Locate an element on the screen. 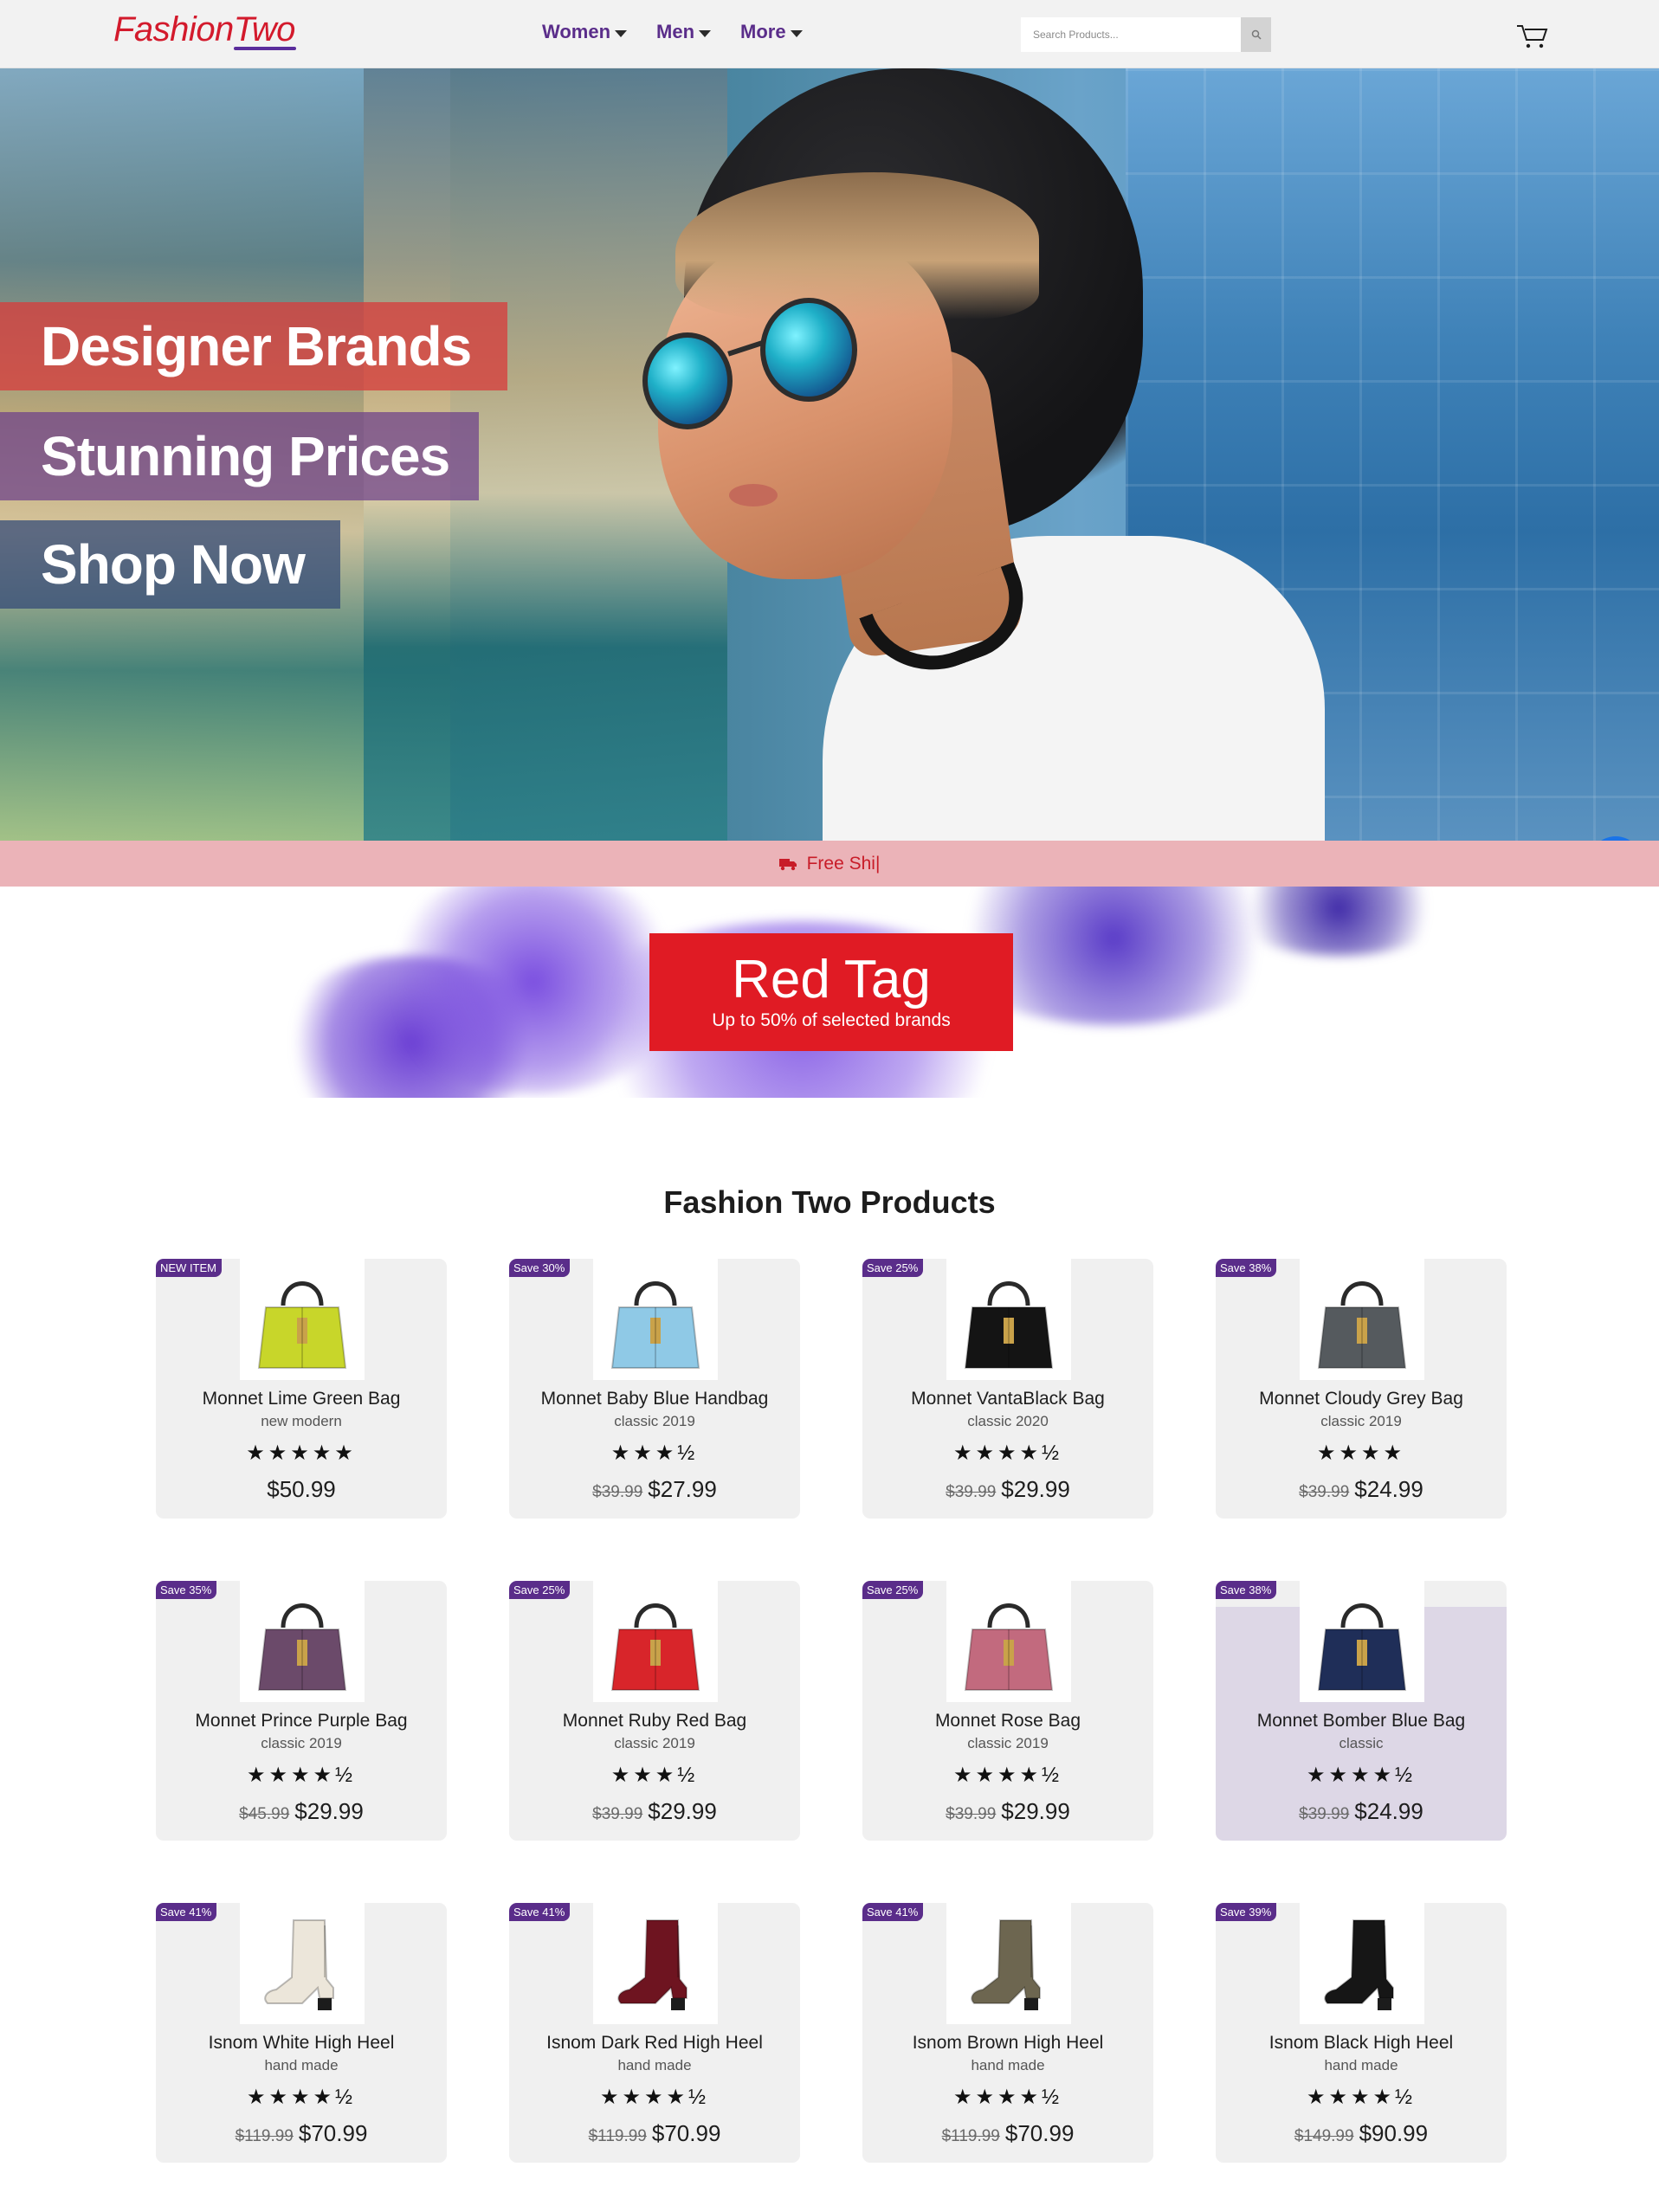 The width and height of the screenshot is (1659, 2212). cart-button is located at coordinates (1532, 35).